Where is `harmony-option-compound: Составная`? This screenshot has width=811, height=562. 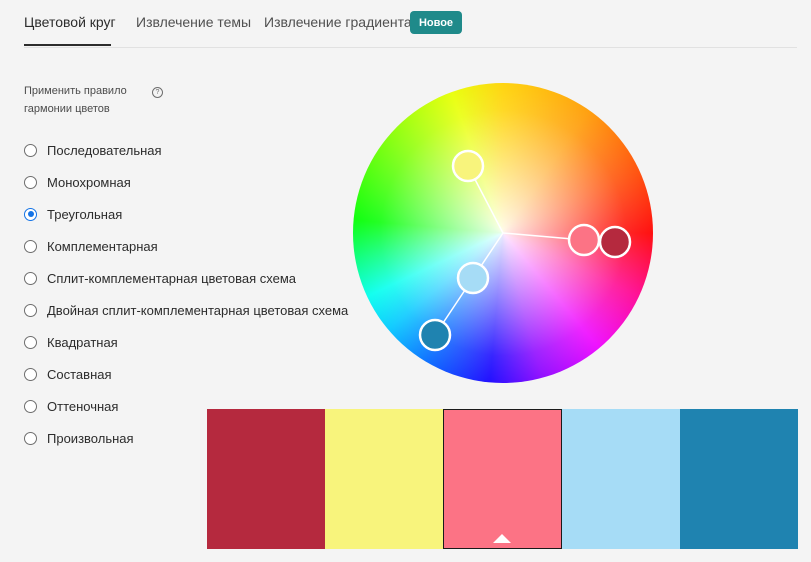 harmony-option-compound: Составная is located at coordinates (186, 374).